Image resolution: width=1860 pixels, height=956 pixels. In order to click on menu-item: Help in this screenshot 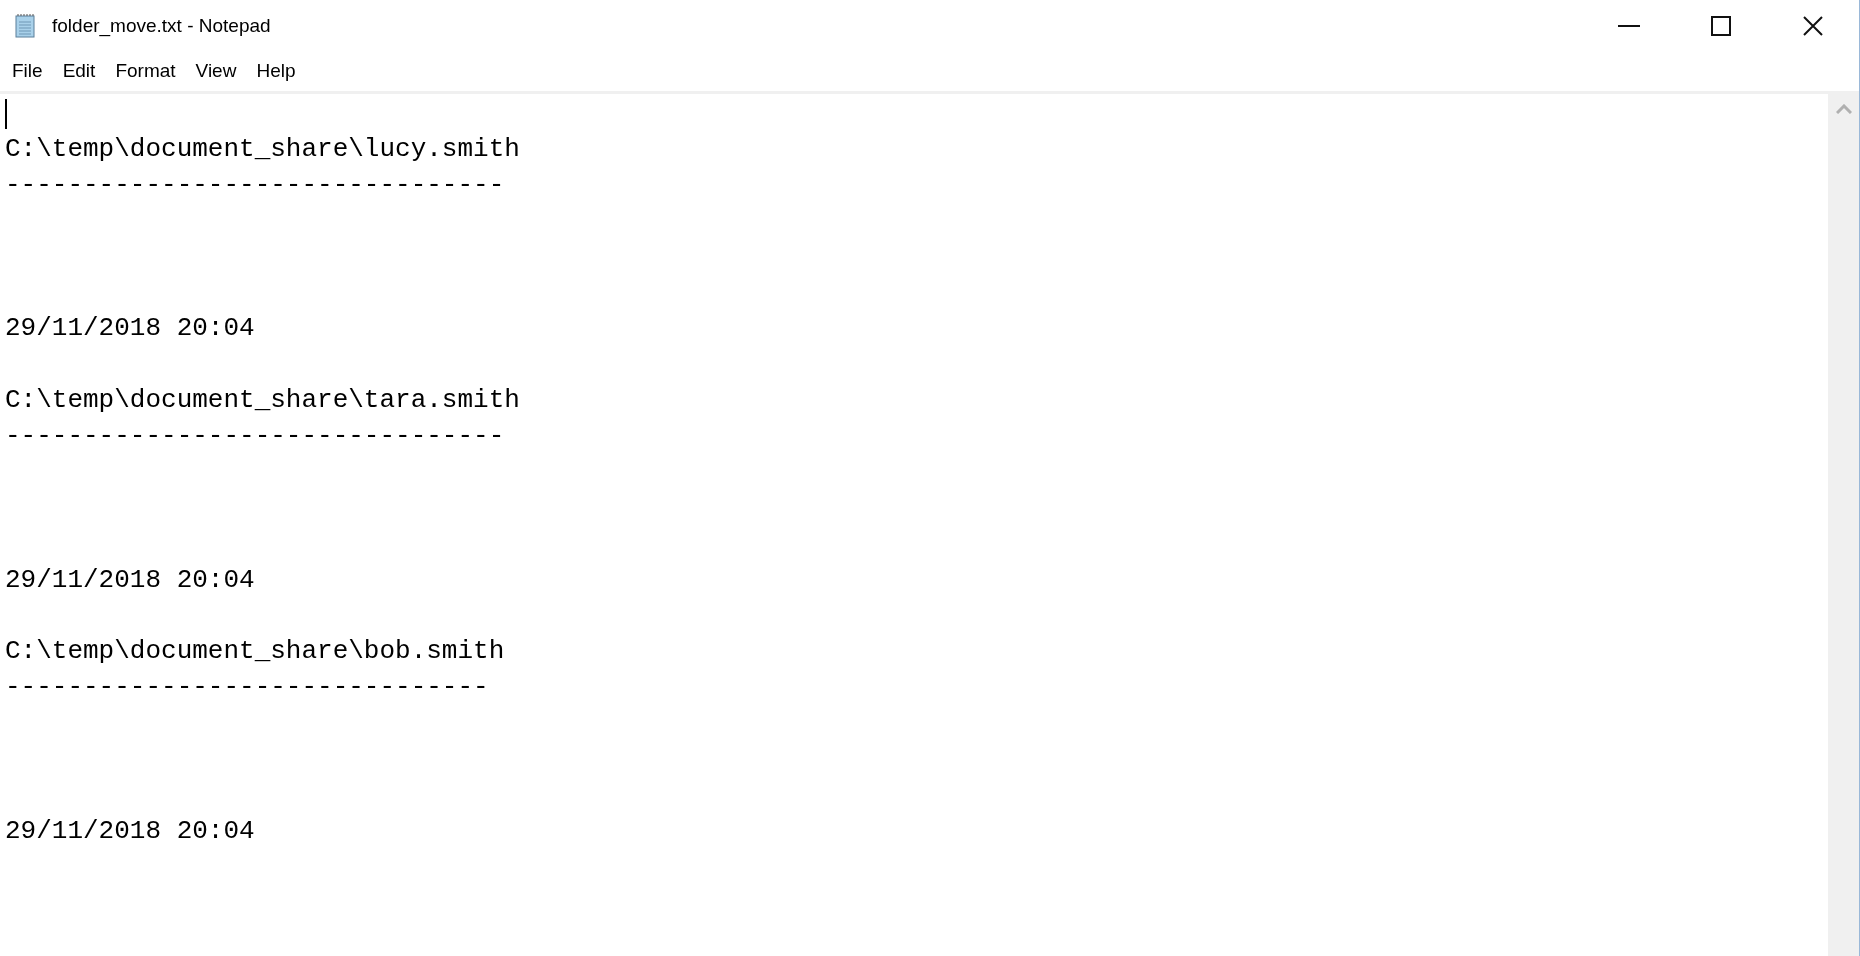, I will do `click(276, 71)`.